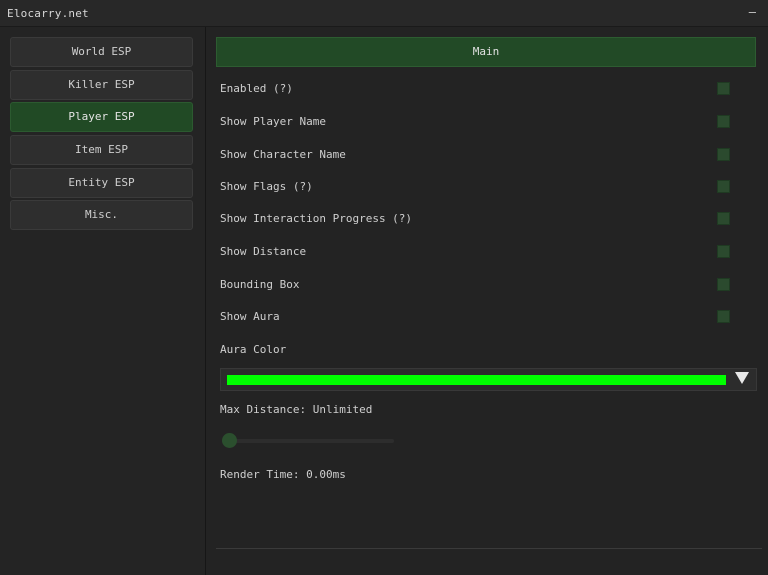 The height and width of the screenshot is (575, 768). What do you see at coordinates (476, 380) in the screenshot?
I see `aura-color-swatch` at bounding box center [476, 380].